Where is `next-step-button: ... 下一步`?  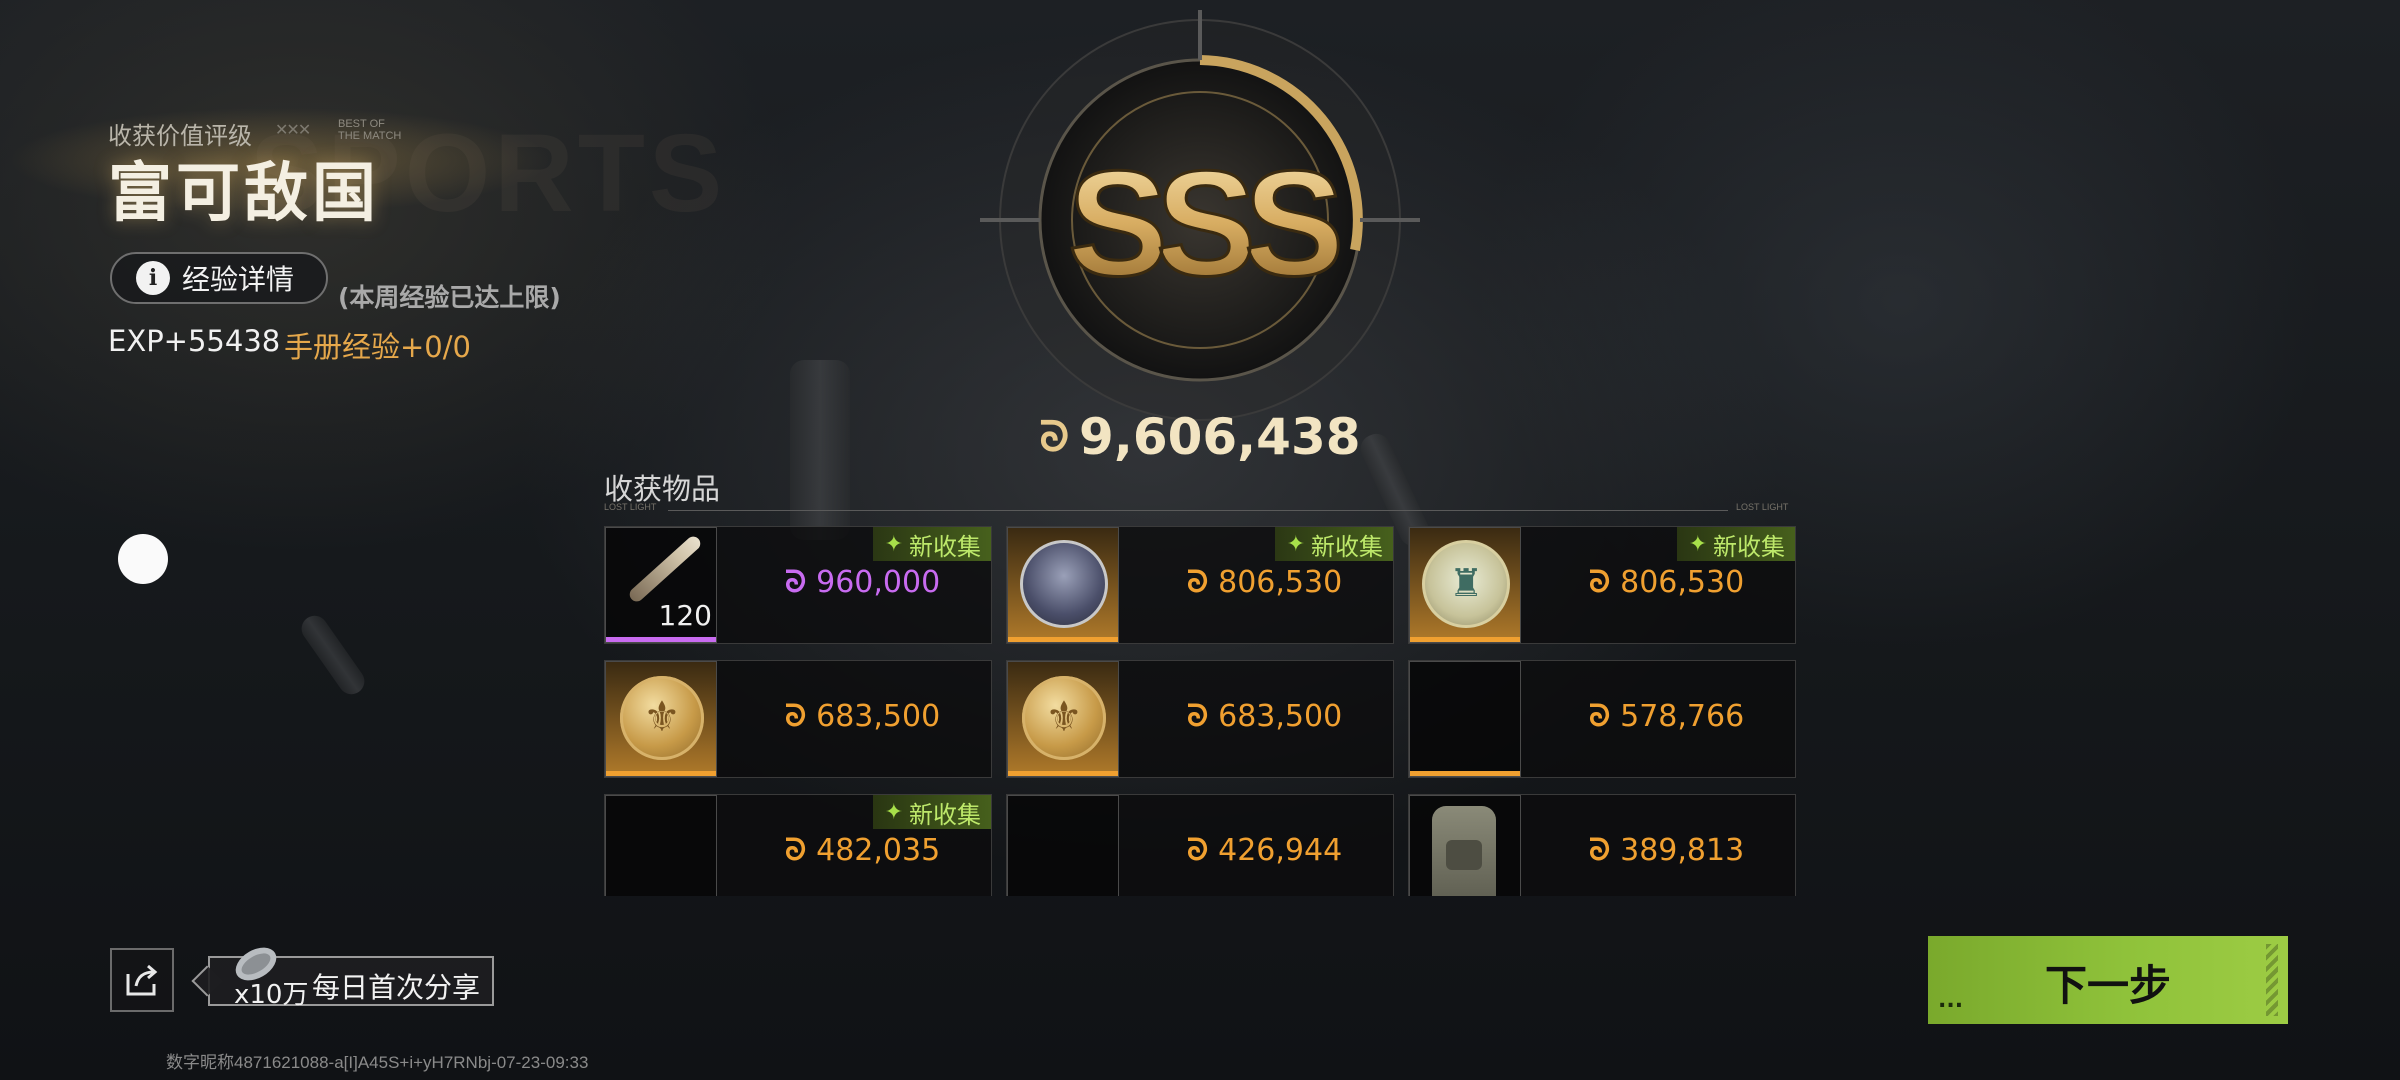 next-step-button: ... 下一步 is located at coordinates (2108, 980).